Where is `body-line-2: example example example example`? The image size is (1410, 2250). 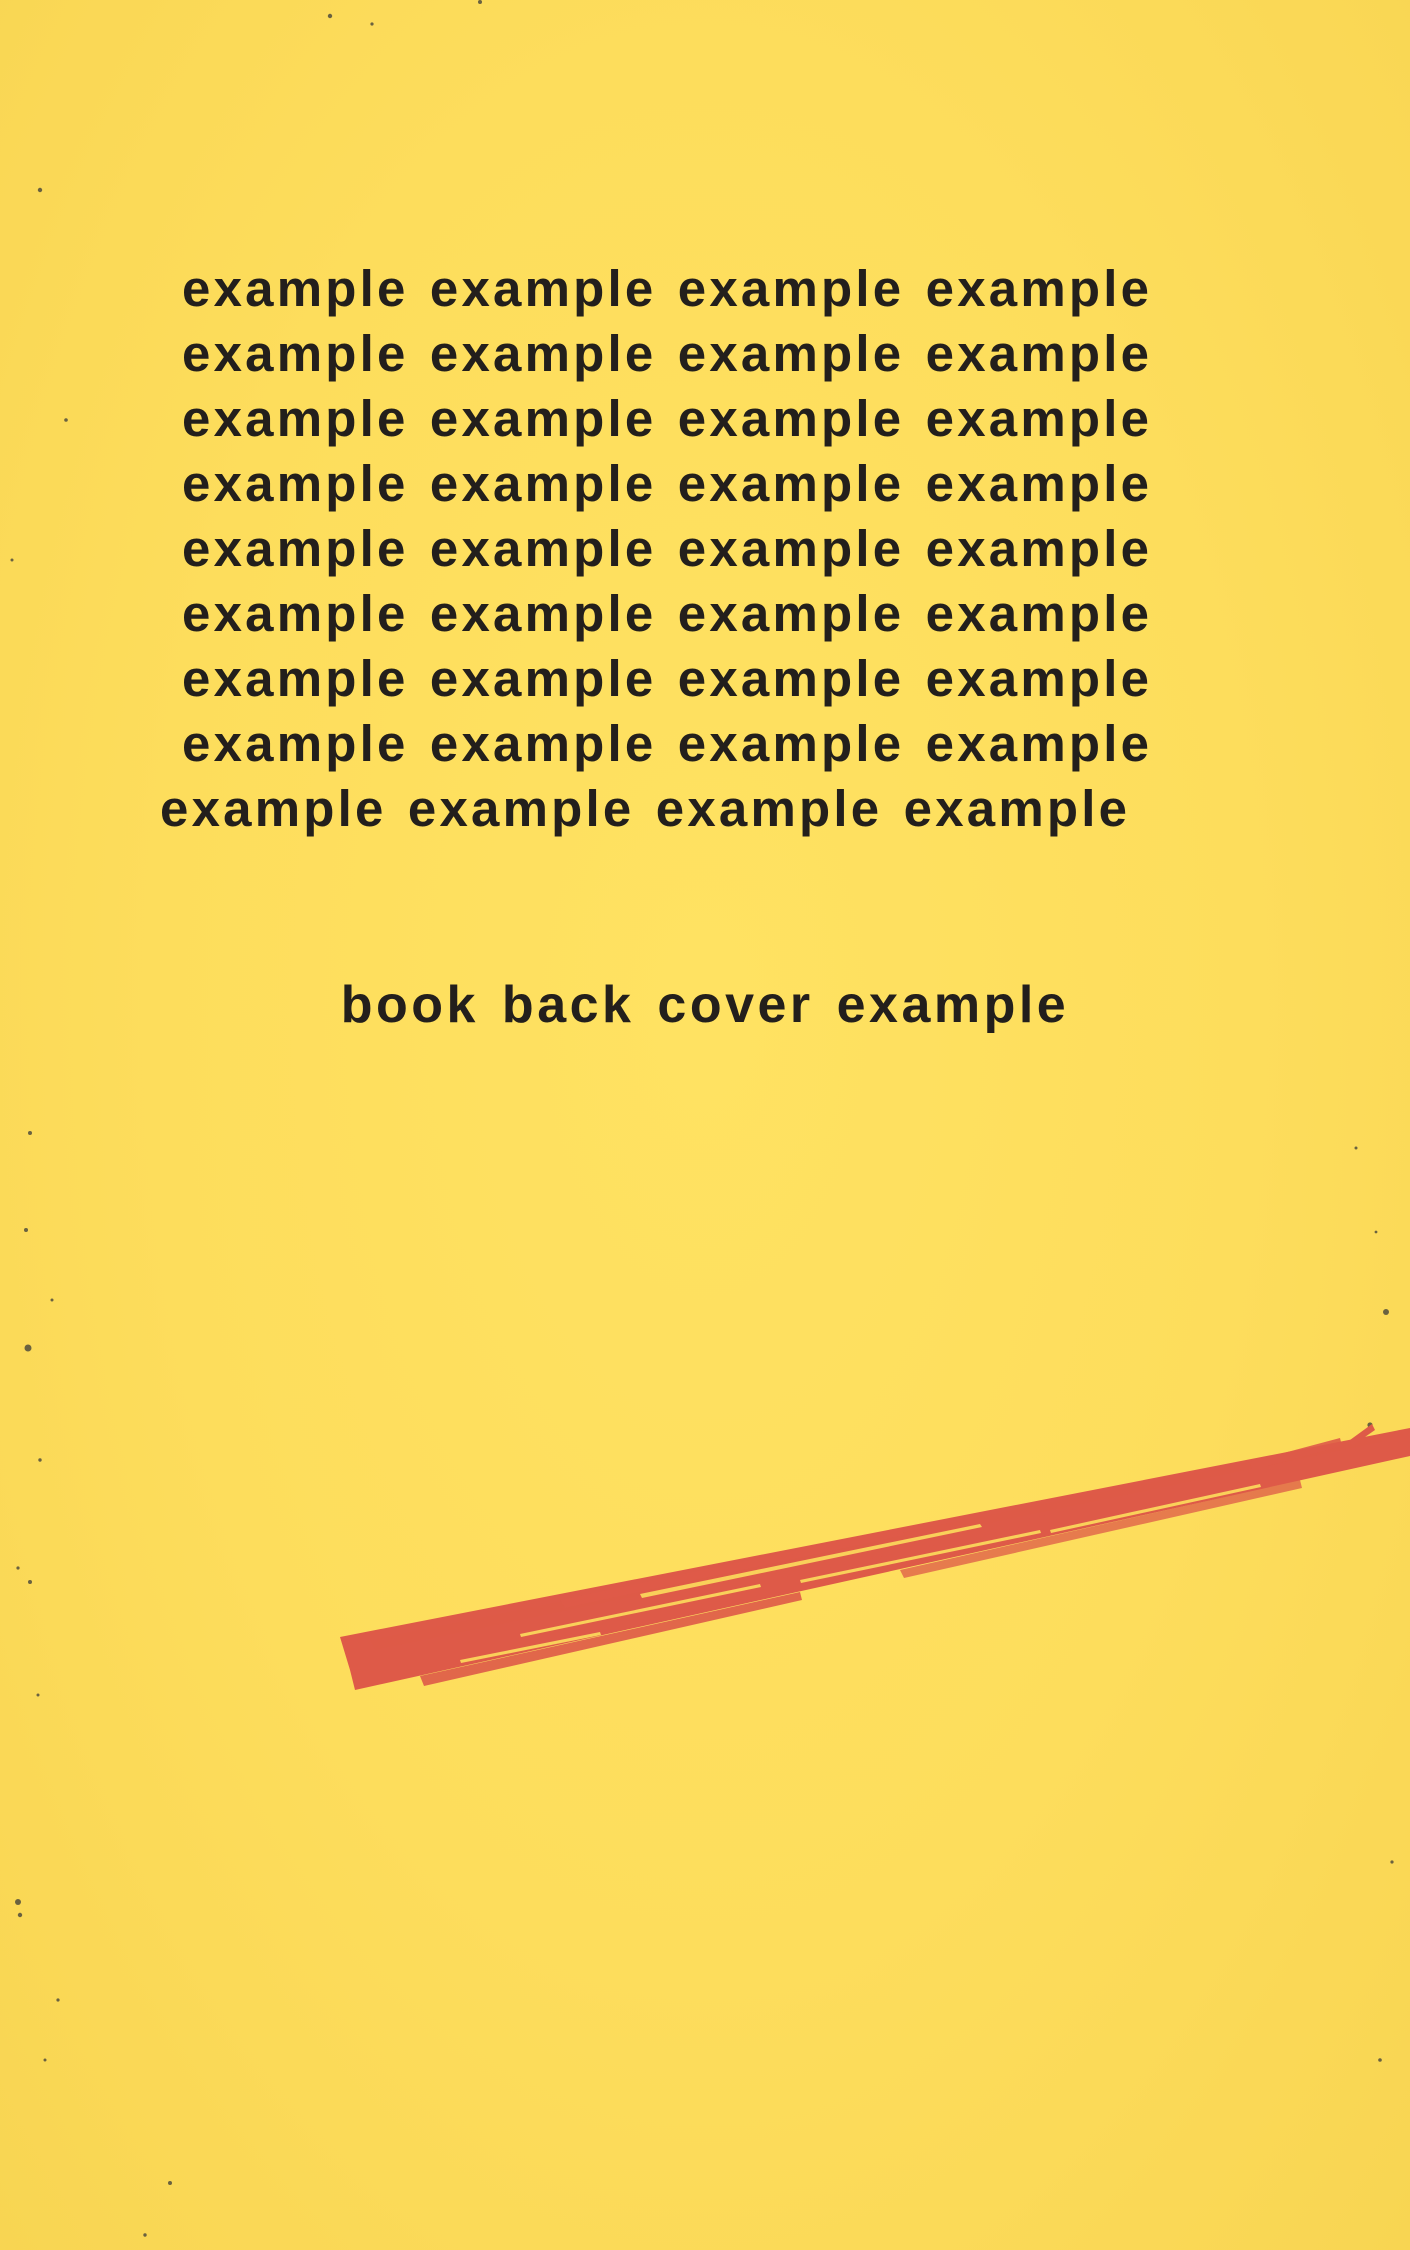
body-line-2: example example example example is located at coordinates (667, 353).